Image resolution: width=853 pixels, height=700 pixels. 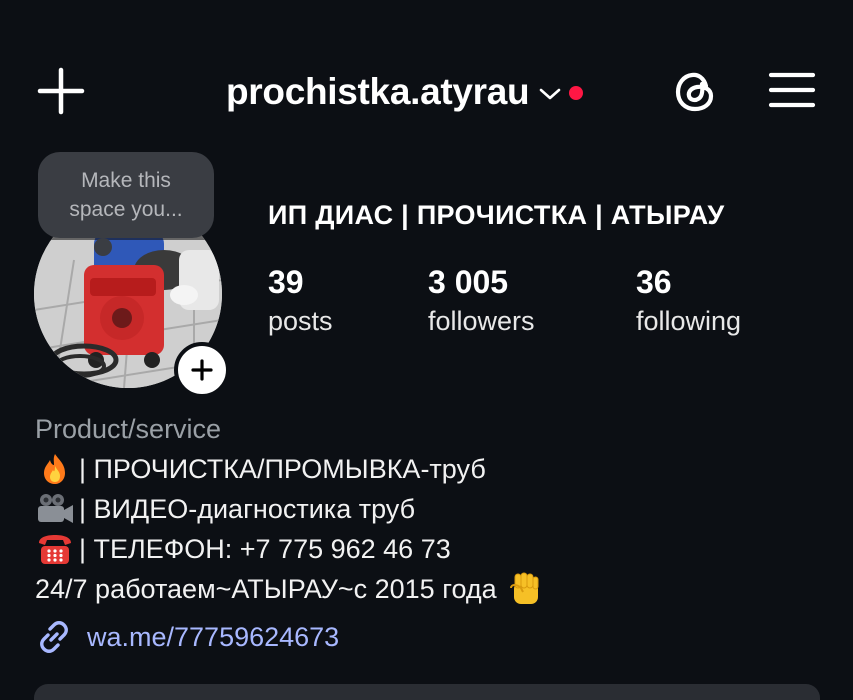 I want to click on new-post-button, so click(x=61, y=91).